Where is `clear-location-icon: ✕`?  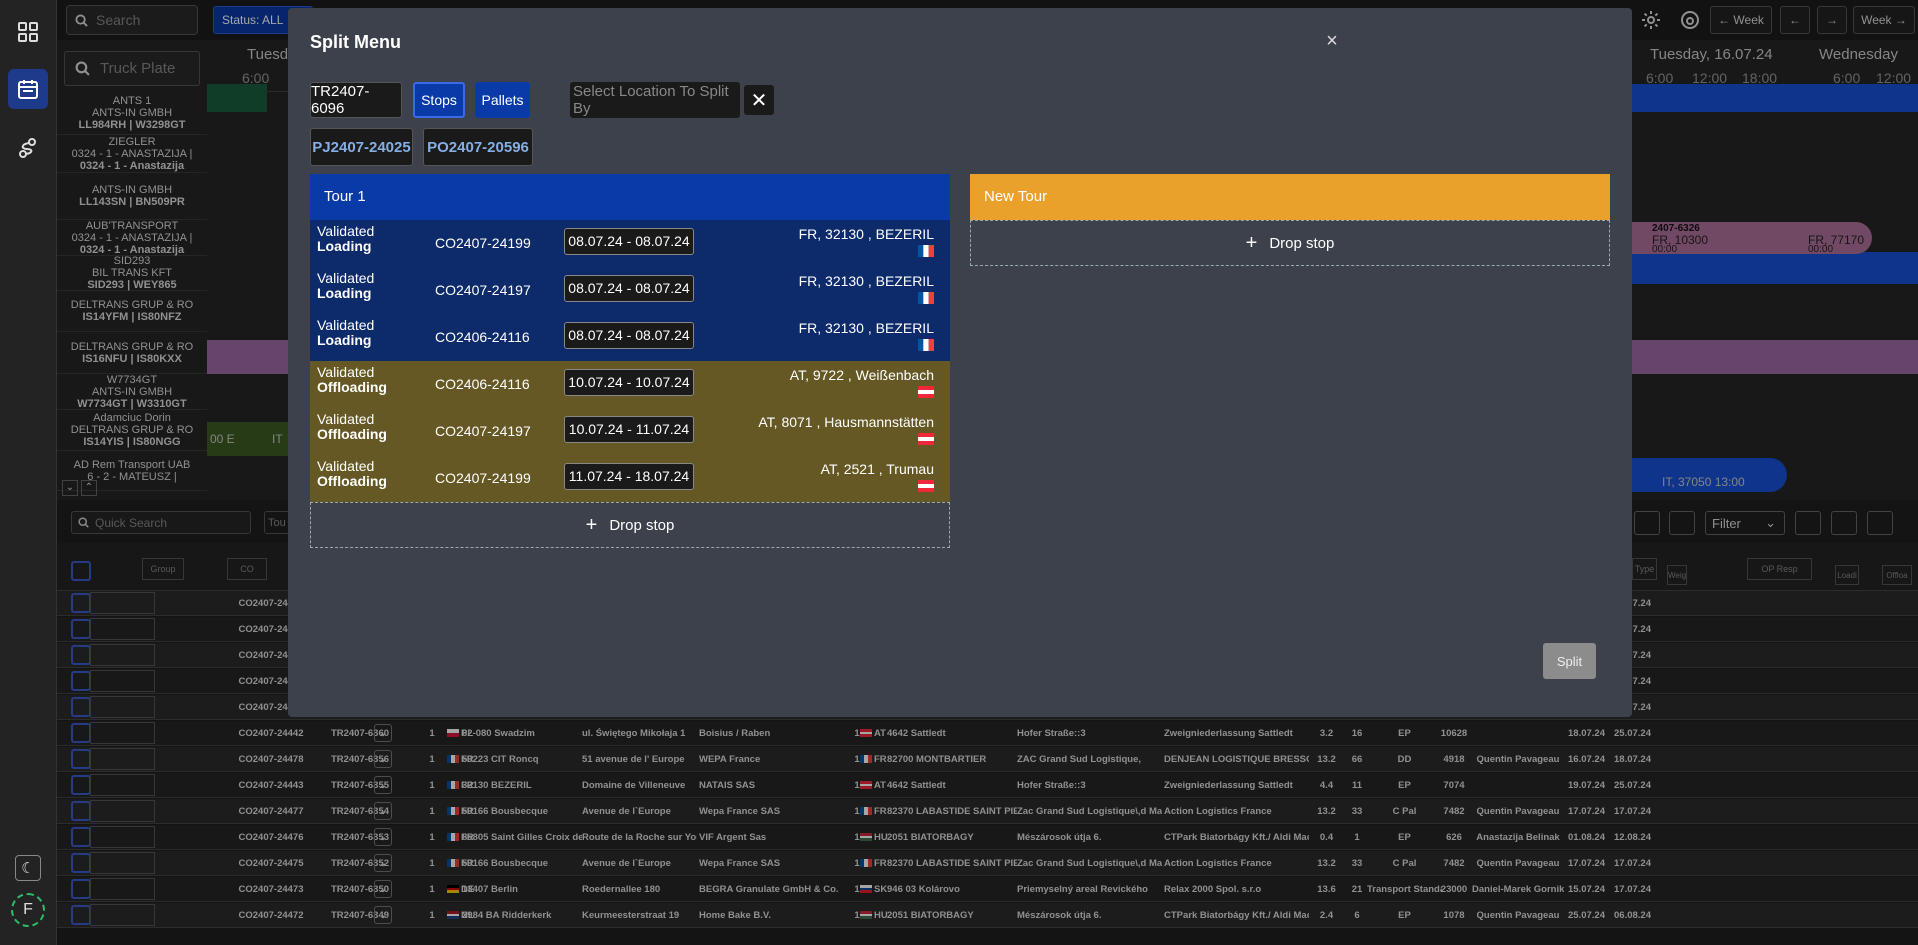
clear-location-icon: ✕ is located at coordinates (759, 100).